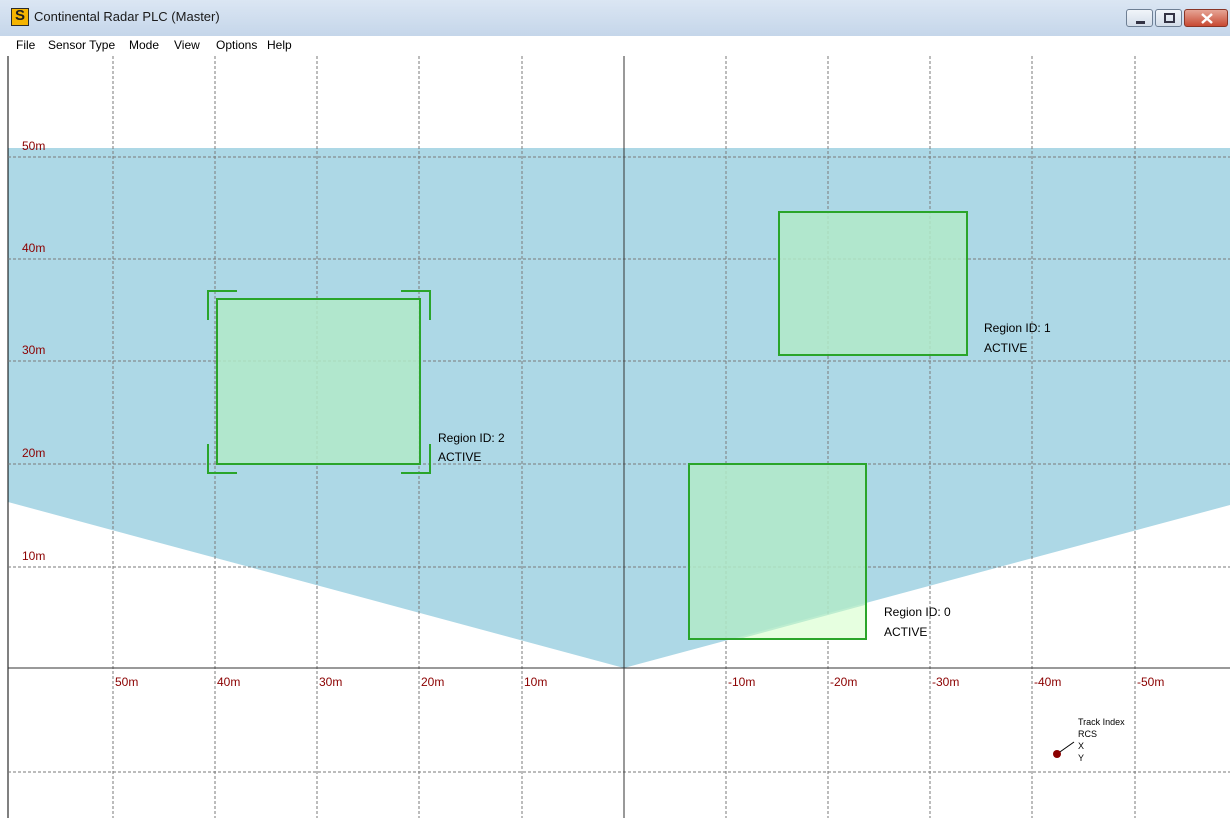  I want to click on close-icon, so click(1207, 18).